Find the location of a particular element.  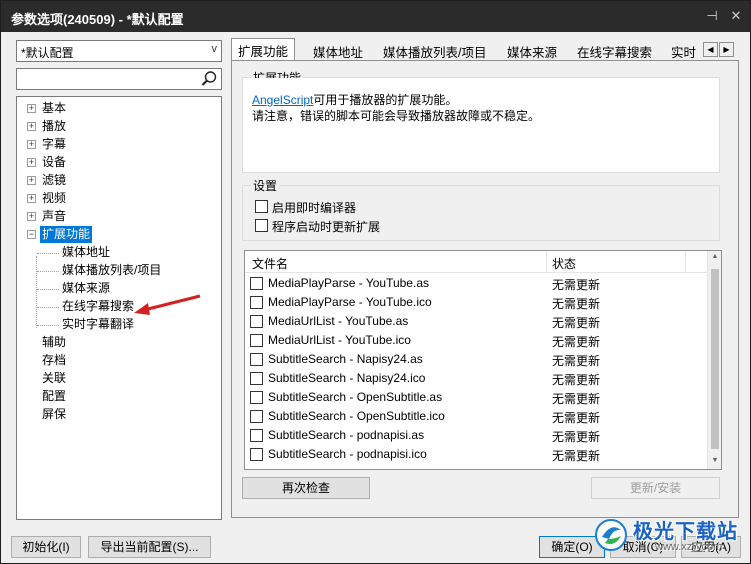

vertical-scrollbar: ▲ ▼ is located at coordinates (714, 360).